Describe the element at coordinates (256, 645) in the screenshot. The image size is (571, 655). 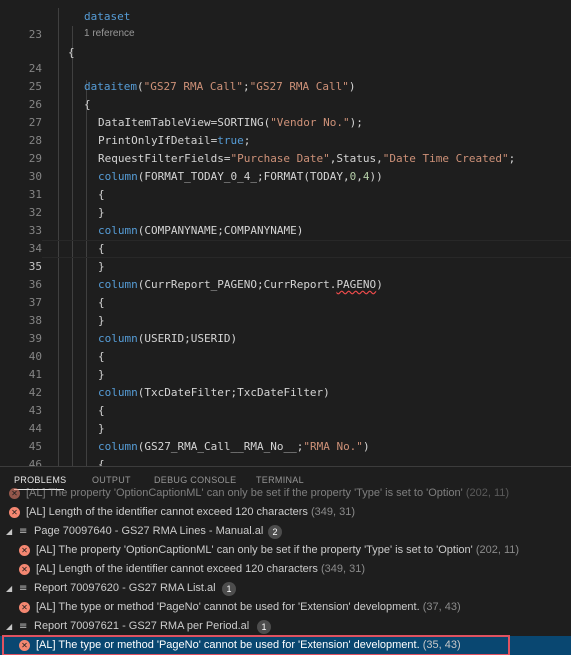
I see `highlight-annotation-box` at that location.